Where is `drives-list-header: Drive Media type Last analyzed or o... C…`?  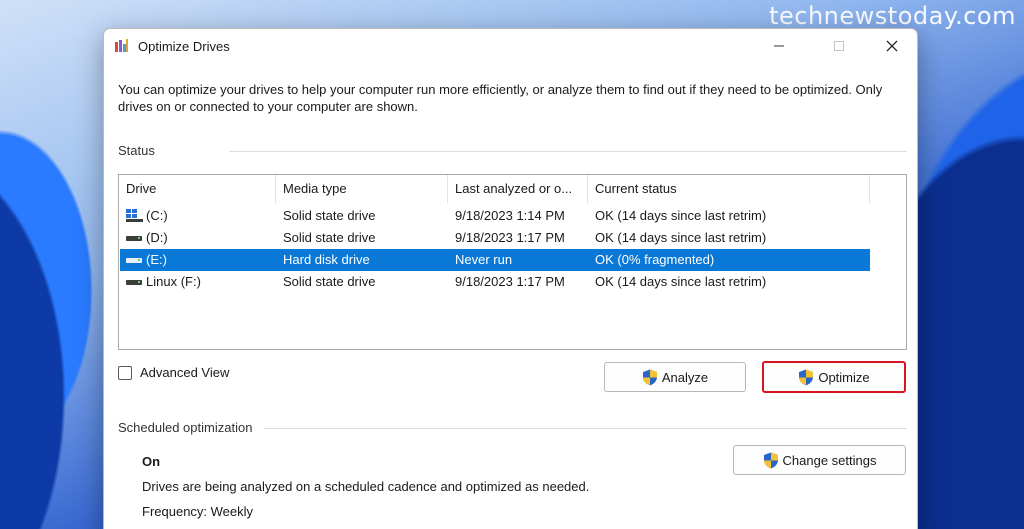 drives-list-header: Drive Media type Last analyzed or o... C… is located at coordinates (512, 189).